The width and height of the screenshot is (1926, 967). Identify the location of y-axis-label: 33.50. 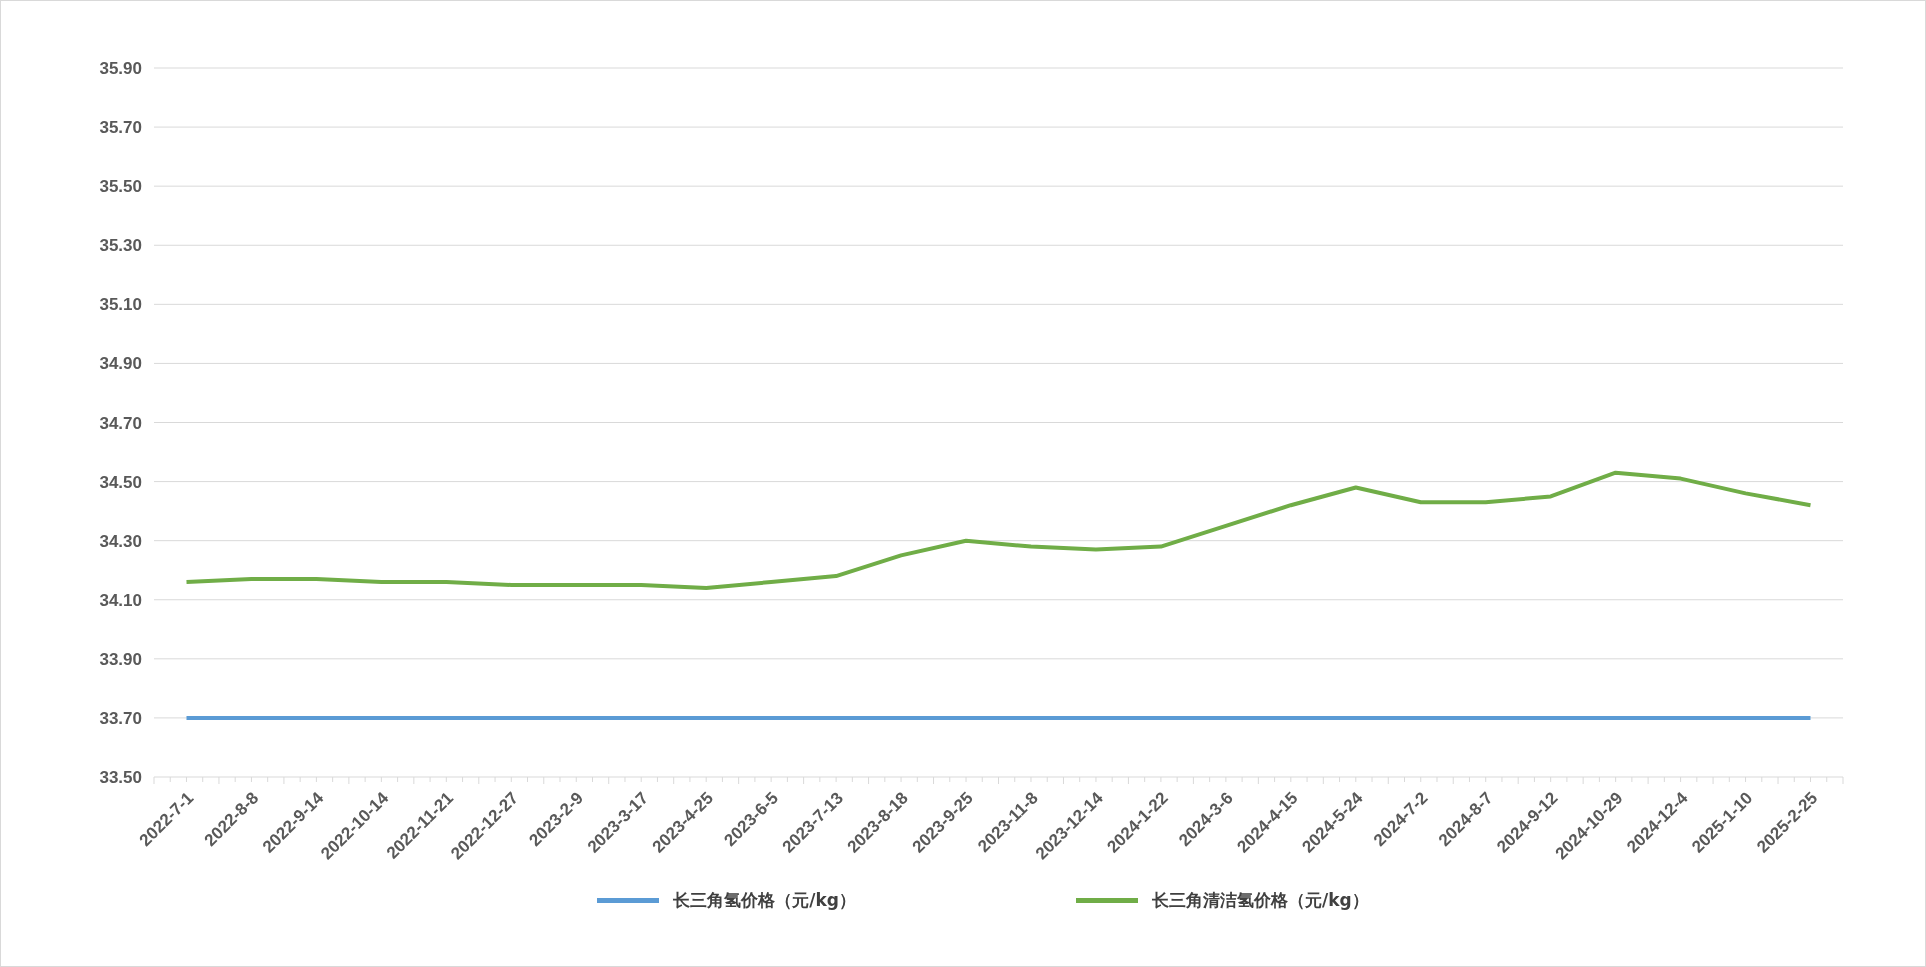
(120, 777).